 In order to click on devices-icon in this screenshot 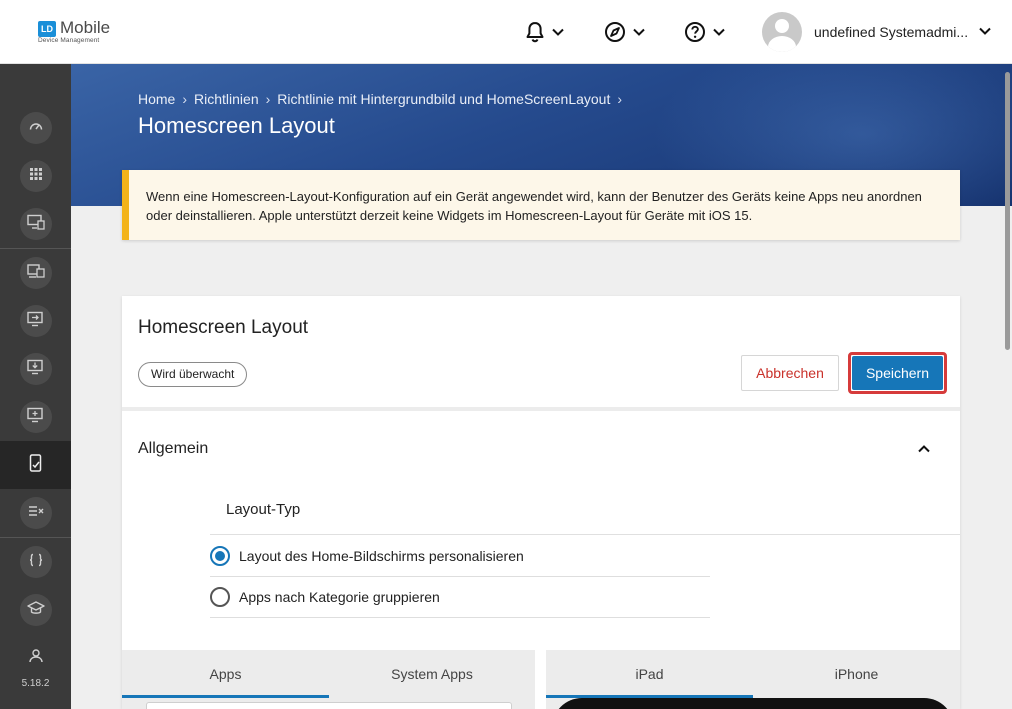, I will do `click(35, 273)`.